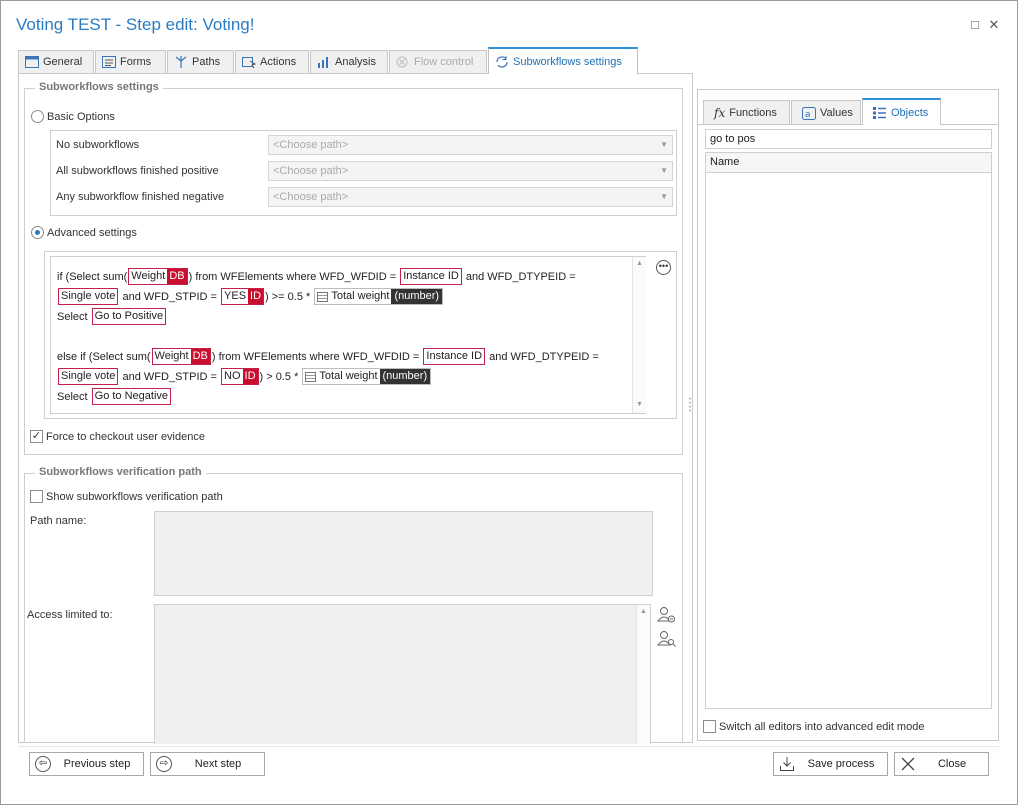  I want to click on path-name-label: Path name:, so click(58, 521).